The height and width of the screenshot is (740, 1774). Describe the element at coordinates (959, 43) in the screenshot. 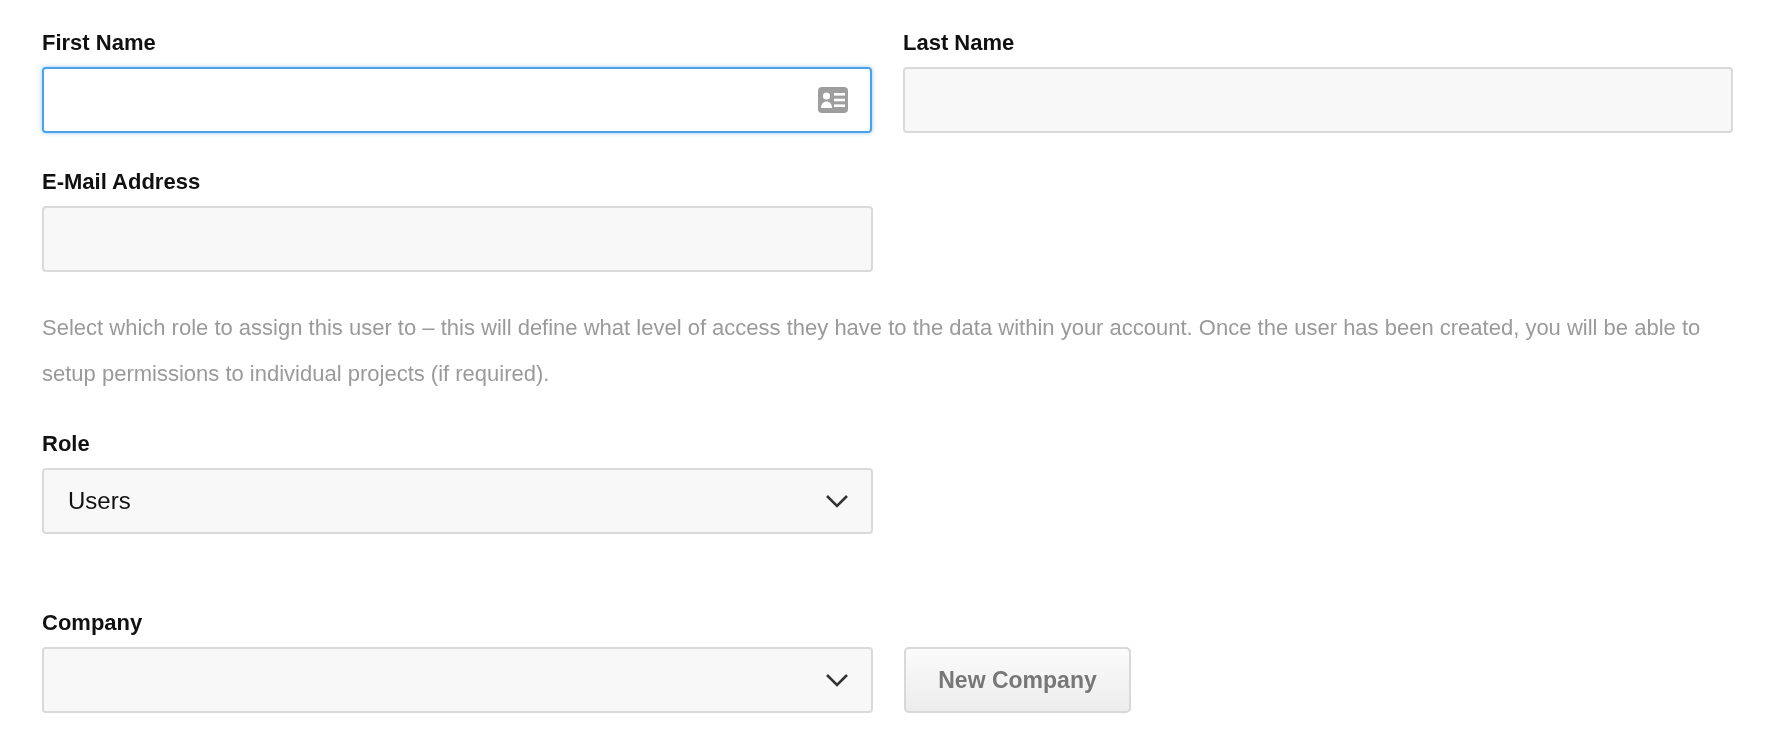

I see `field-label: Last Name` at that location.